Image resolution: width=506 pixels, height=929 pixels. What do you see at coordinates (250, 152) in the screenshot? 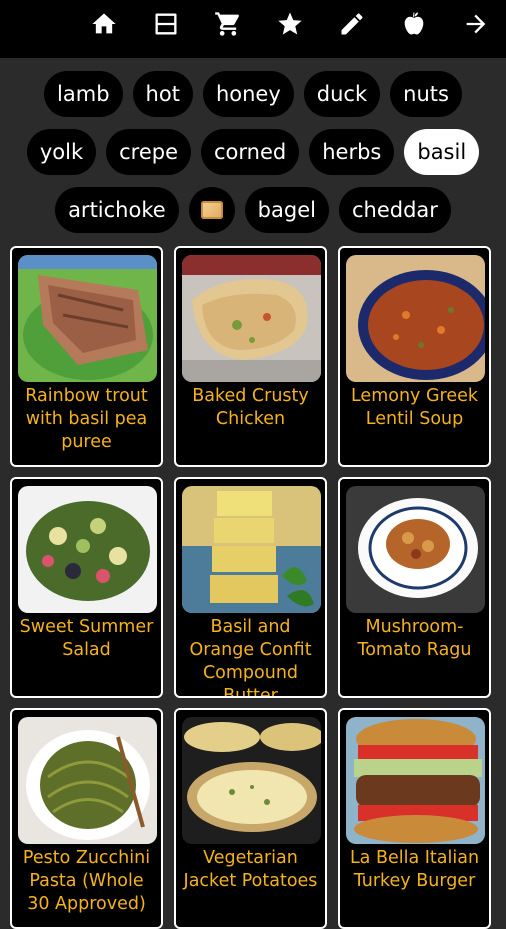
I see `chip-corned: corned` at bounding box center [250, 152].